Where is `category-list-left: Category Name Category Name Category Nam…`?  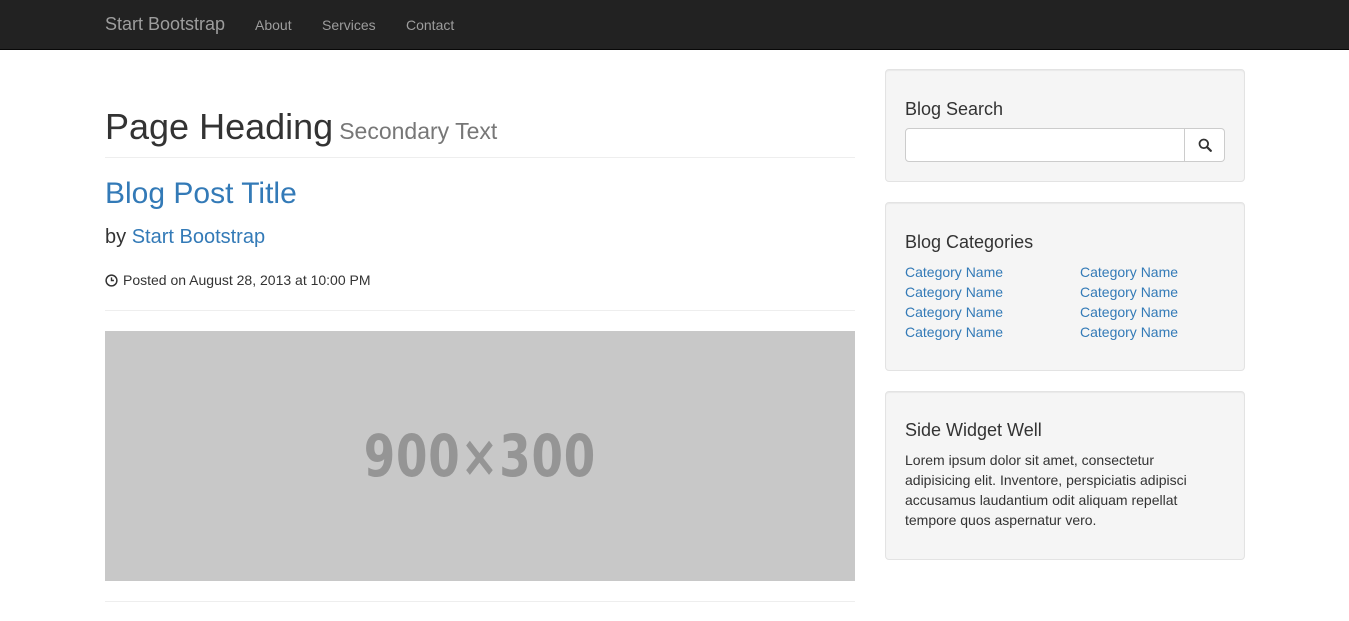
category-list-left: Category Name Category Name Category Nam… is located at coordinates (954, 302).